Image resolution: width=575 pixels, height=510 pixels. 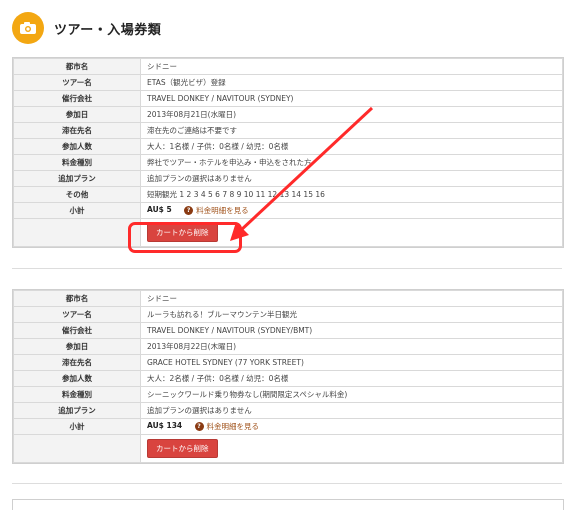 What do you see at coordinates (302, 173) in the screenshot?
I see `annotation-arrow-icon` at bounding box center [302, 173].